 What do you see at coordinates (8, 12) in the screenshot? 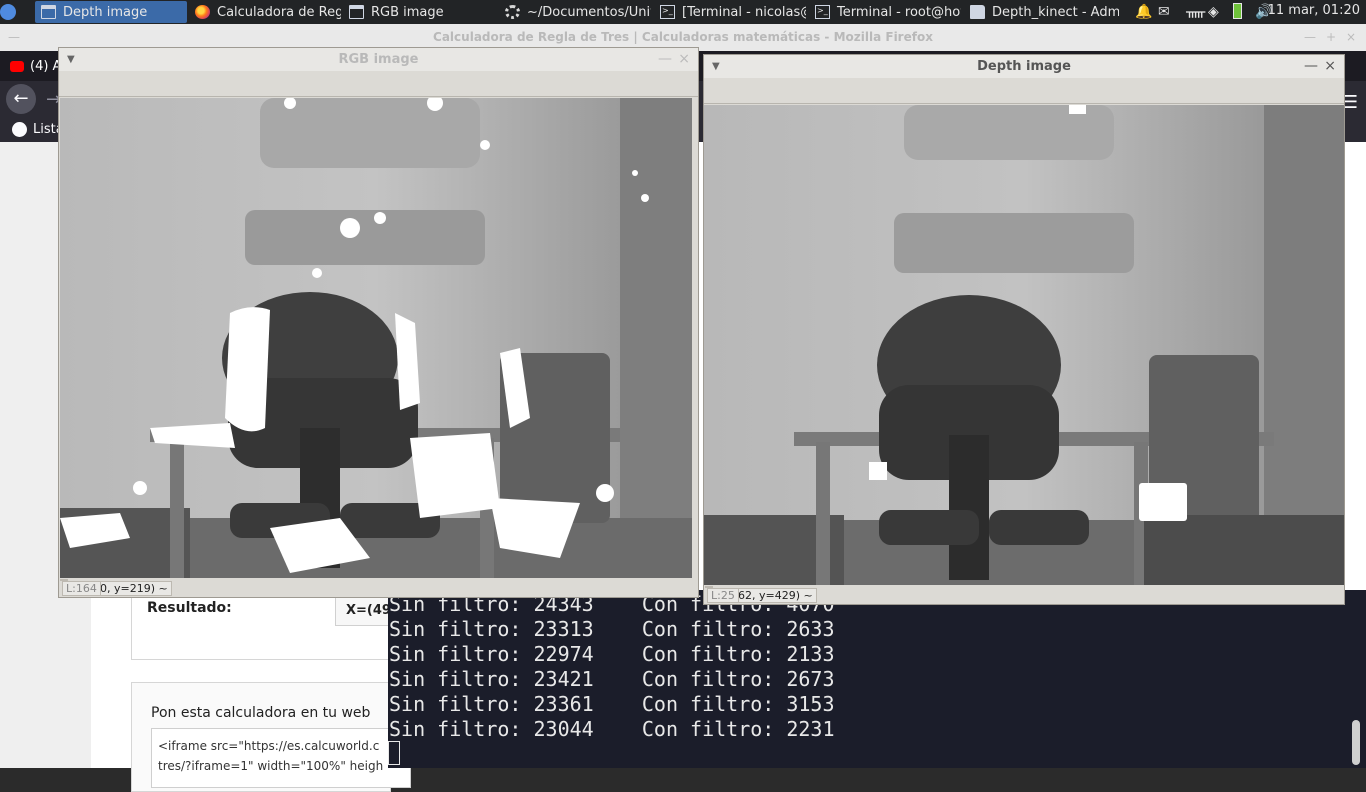
I see `app-menu-icon` at bounding box center [8, 12].